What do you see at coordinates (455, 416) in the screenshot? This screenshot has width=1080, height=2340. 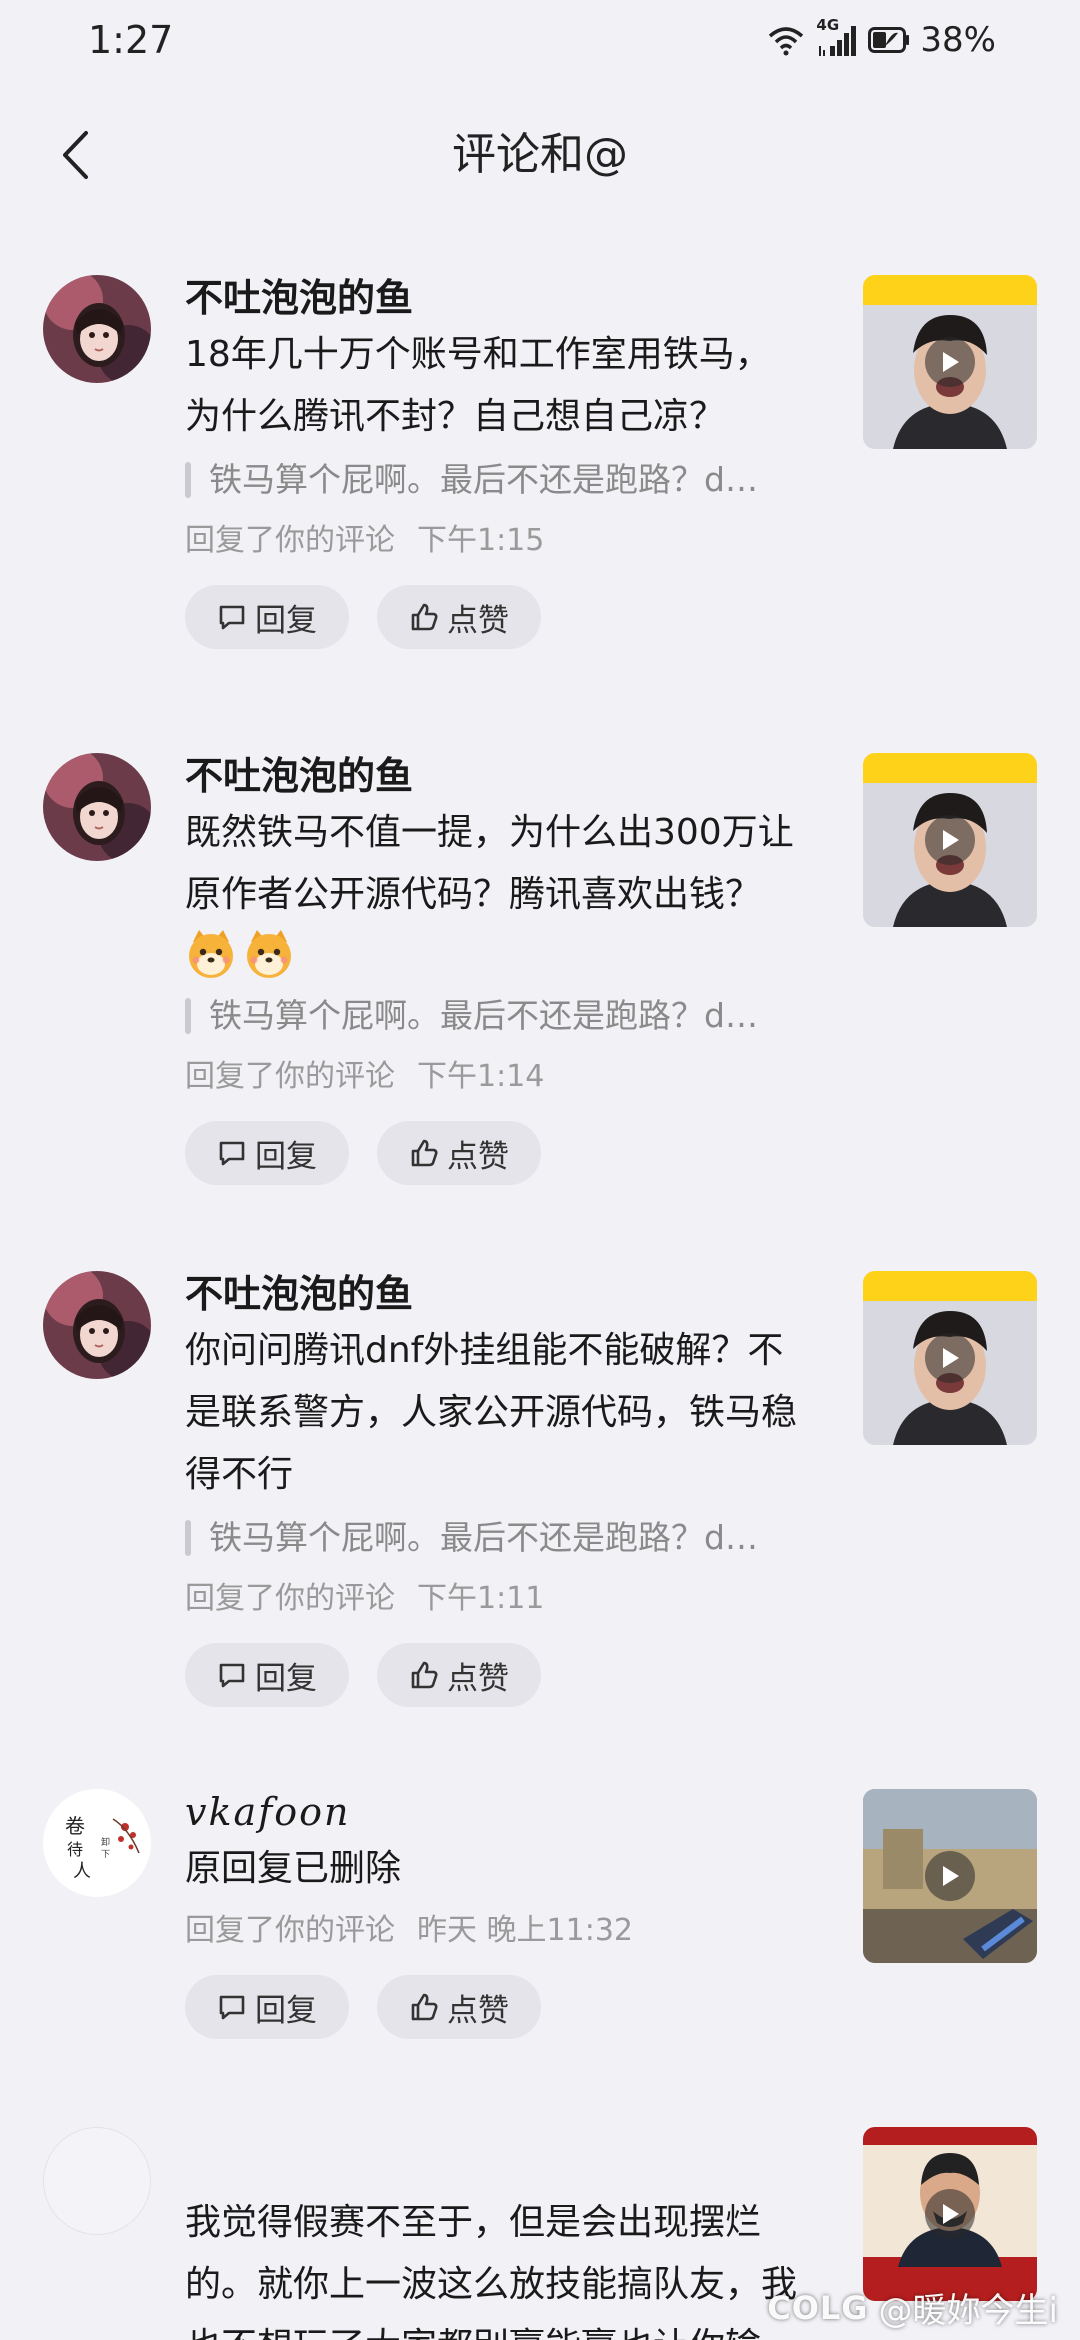 I see `comment-text-line: 为什么腾讯不封？自己想自己凉？` at bounding box center [455, 416].